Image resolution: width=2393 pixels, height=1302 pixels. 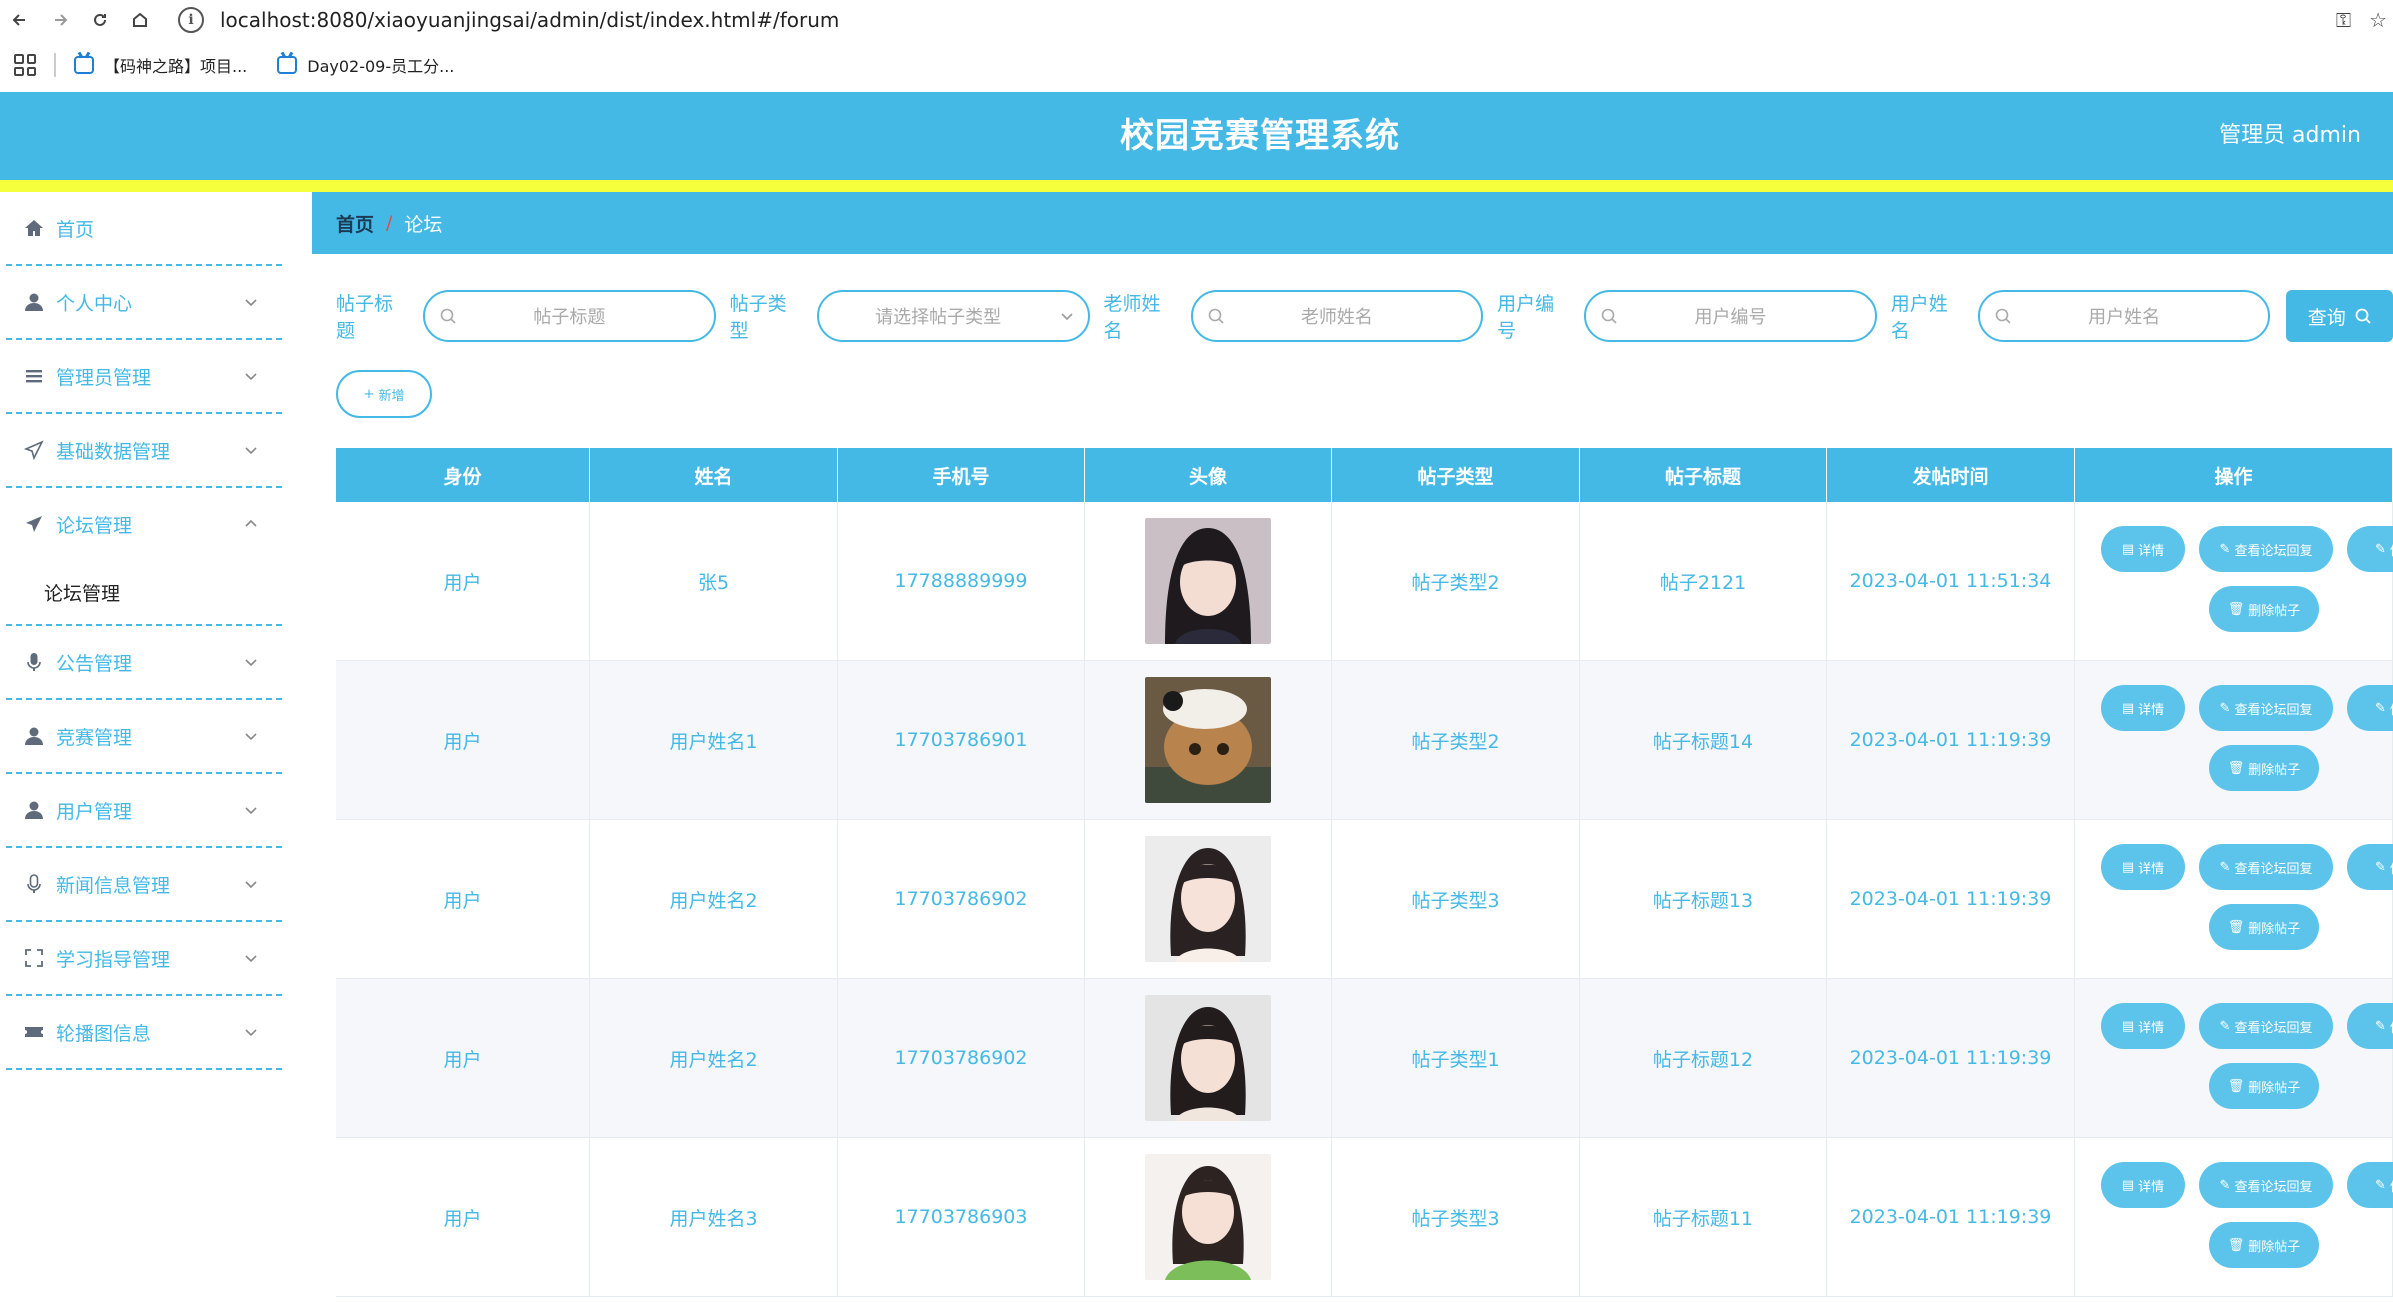 What do you see at coordinates (961, 740) in the screenshot?
I see `cell-phone: 17703786901` at bounding box center [961, 740].